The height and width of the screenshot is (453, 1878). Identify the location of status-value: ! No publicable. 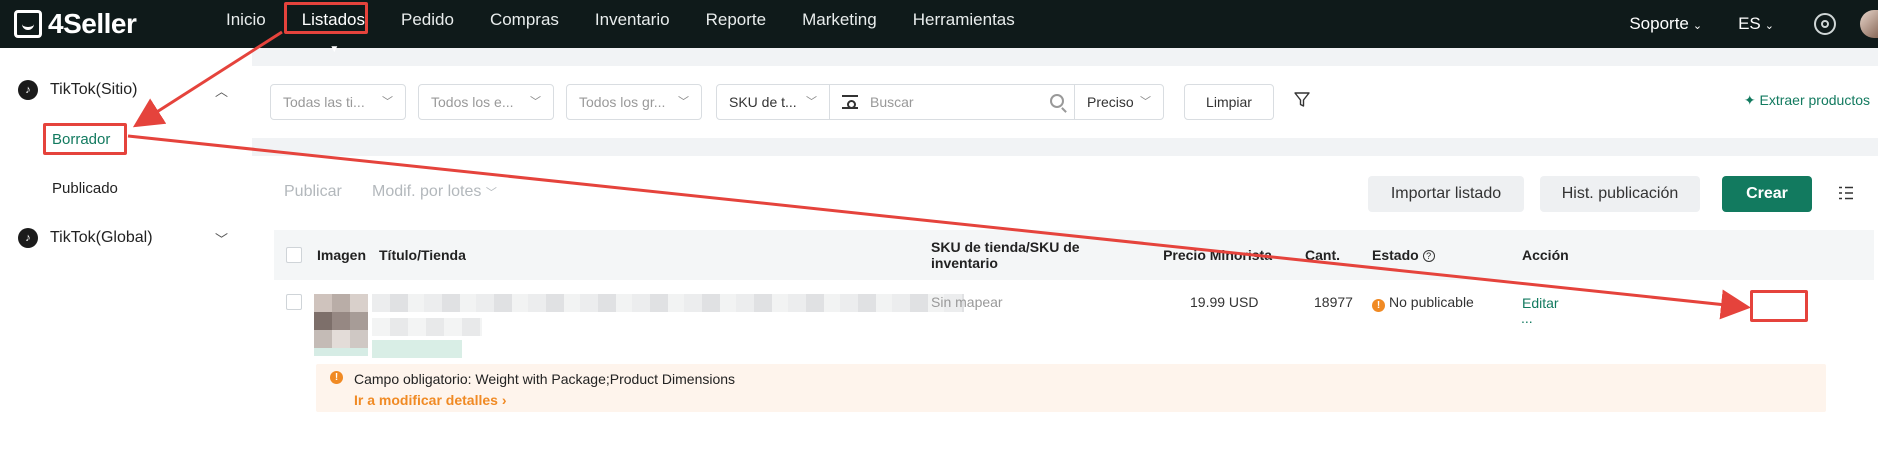
(1423, 303).